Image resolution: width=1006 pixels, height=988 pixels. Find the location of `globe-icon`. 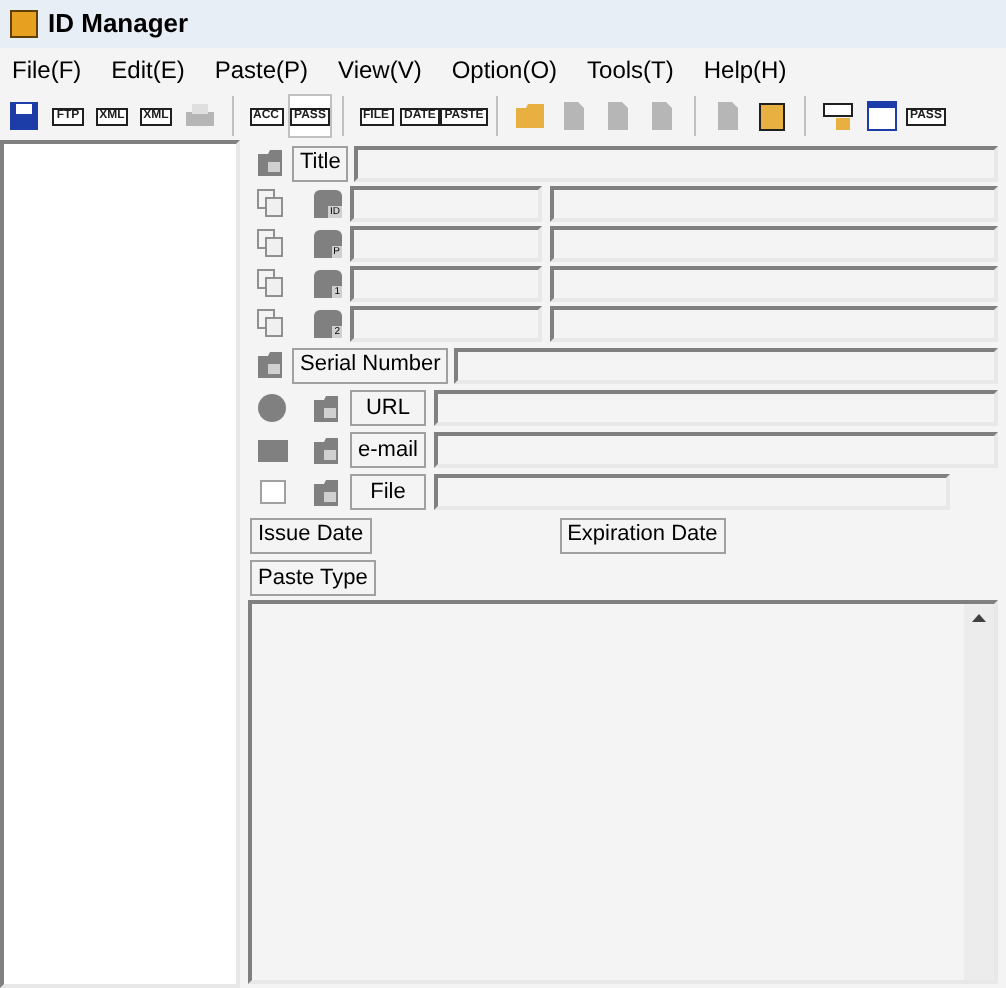

globe-icon is located at coordinates (272, 408).